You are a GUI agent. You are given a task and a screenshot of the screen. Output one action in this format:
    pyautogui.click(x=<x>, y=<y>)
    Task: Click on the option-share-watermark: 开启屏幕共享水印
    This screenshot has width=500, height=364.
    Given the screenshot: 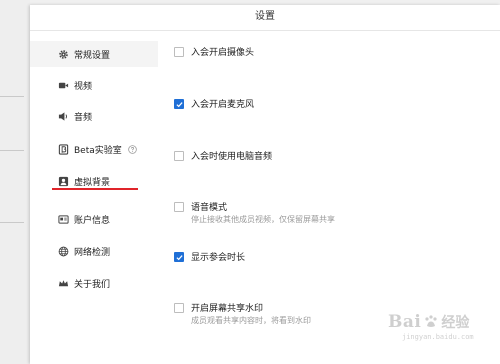 What is the action you would take?
    pyautogui.click(x=218, y=307)
    